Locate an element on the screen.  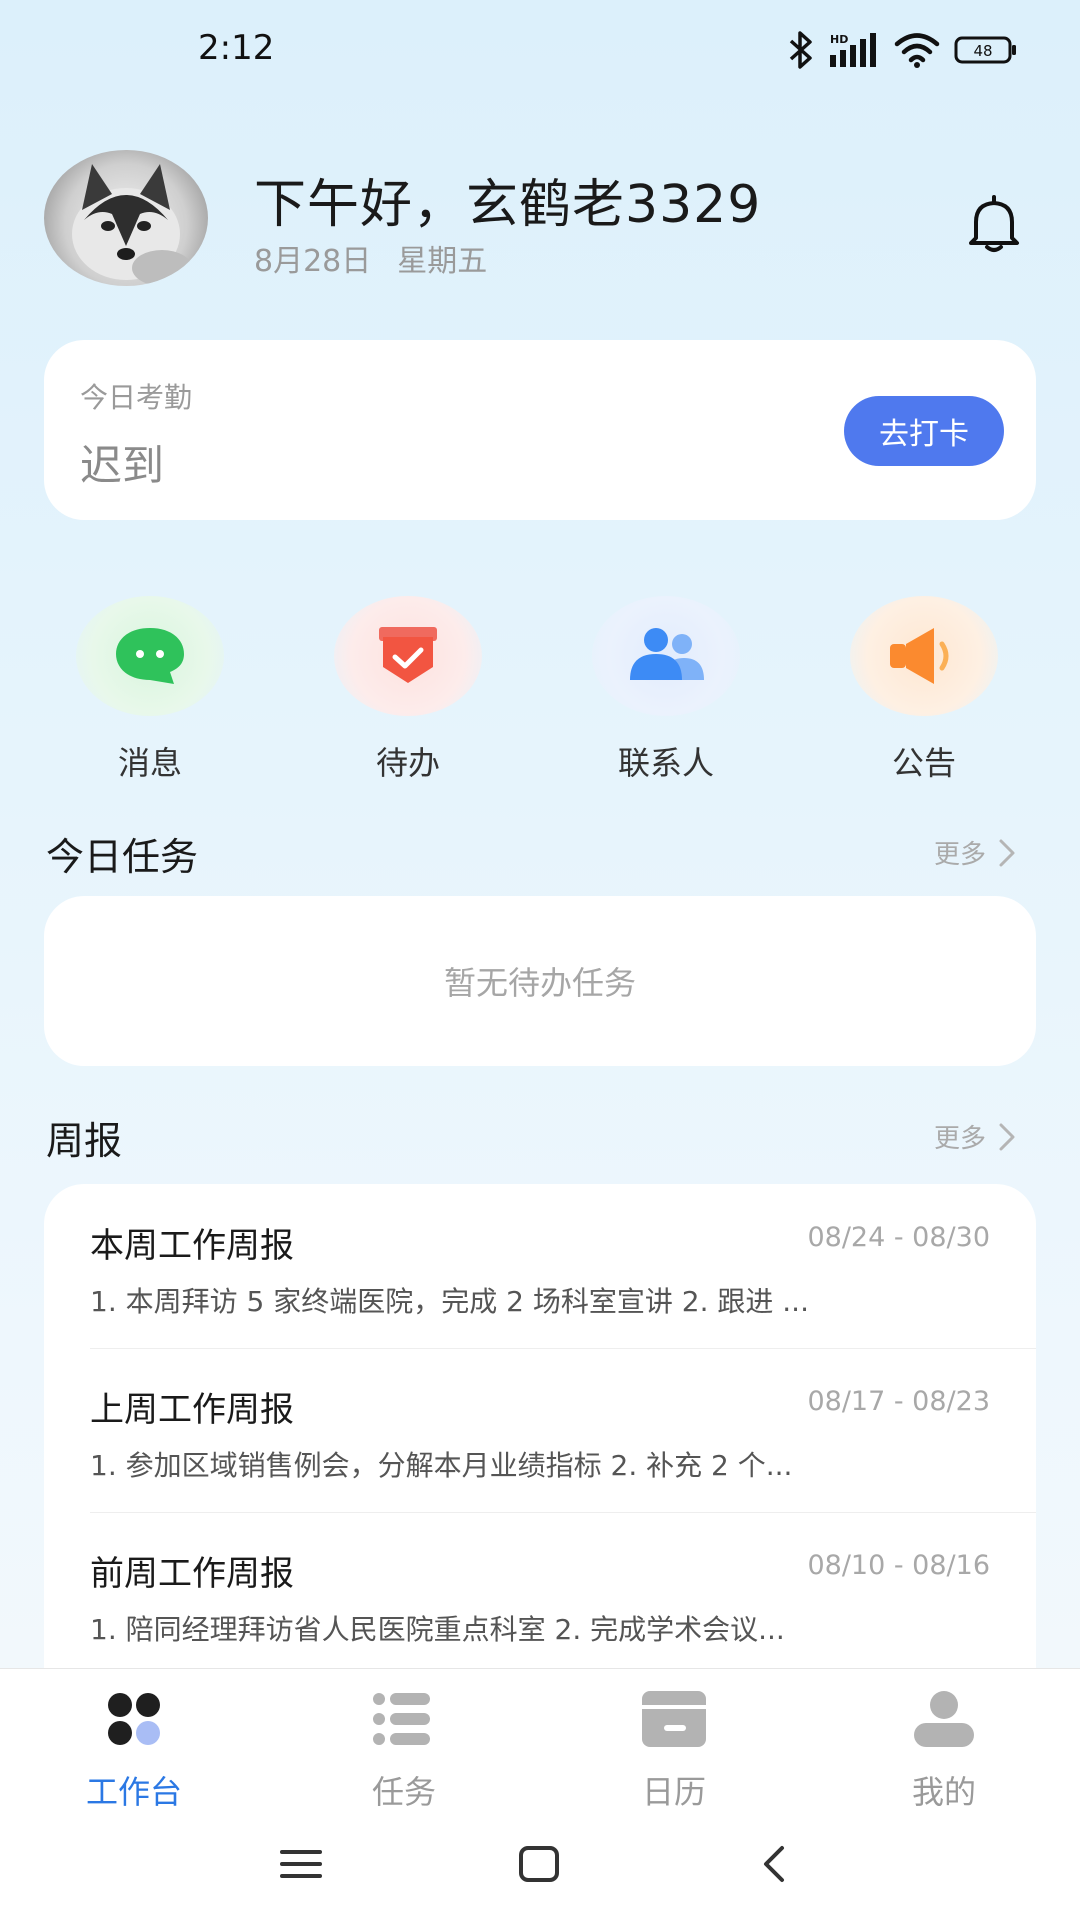
home-icon is located at coordinates (539, 1864).